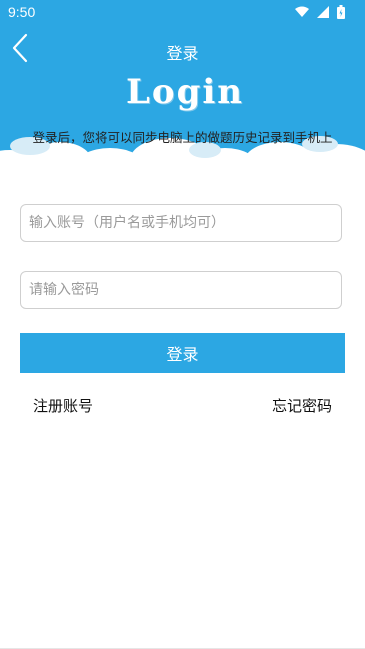 The image size is (365, 649). Describe the element at coordinates (302, 405) in the screenshot. I see `forgot-password-link: 忘记密码` at that location.